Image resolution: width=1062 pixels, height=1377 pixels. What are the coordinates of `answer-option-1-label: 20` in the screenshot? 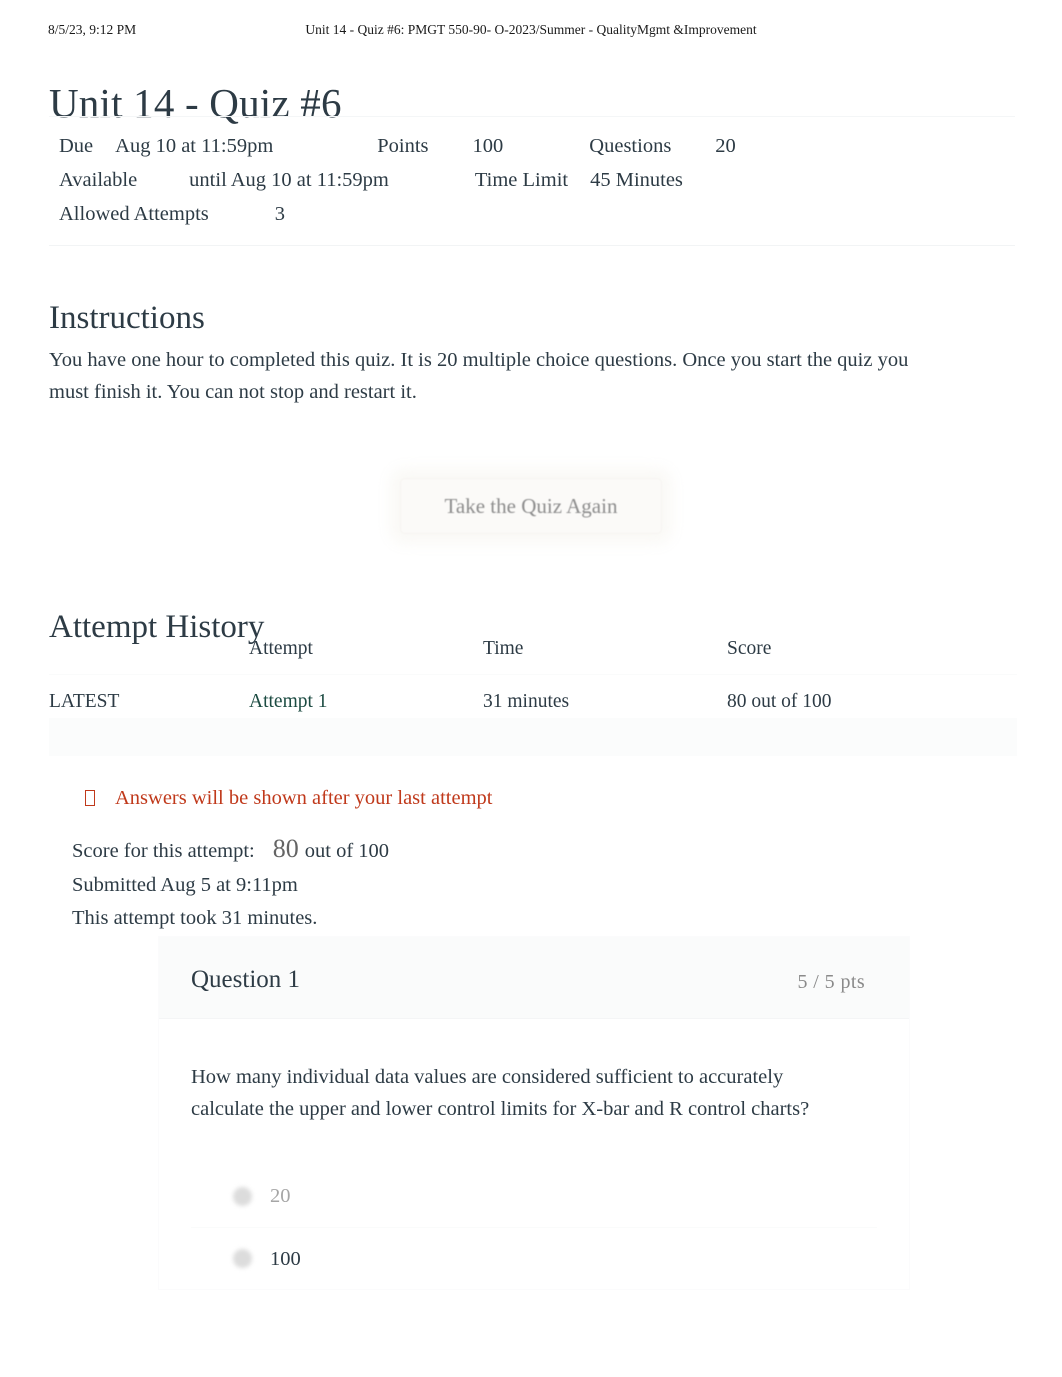 It's located at (280, 1196).